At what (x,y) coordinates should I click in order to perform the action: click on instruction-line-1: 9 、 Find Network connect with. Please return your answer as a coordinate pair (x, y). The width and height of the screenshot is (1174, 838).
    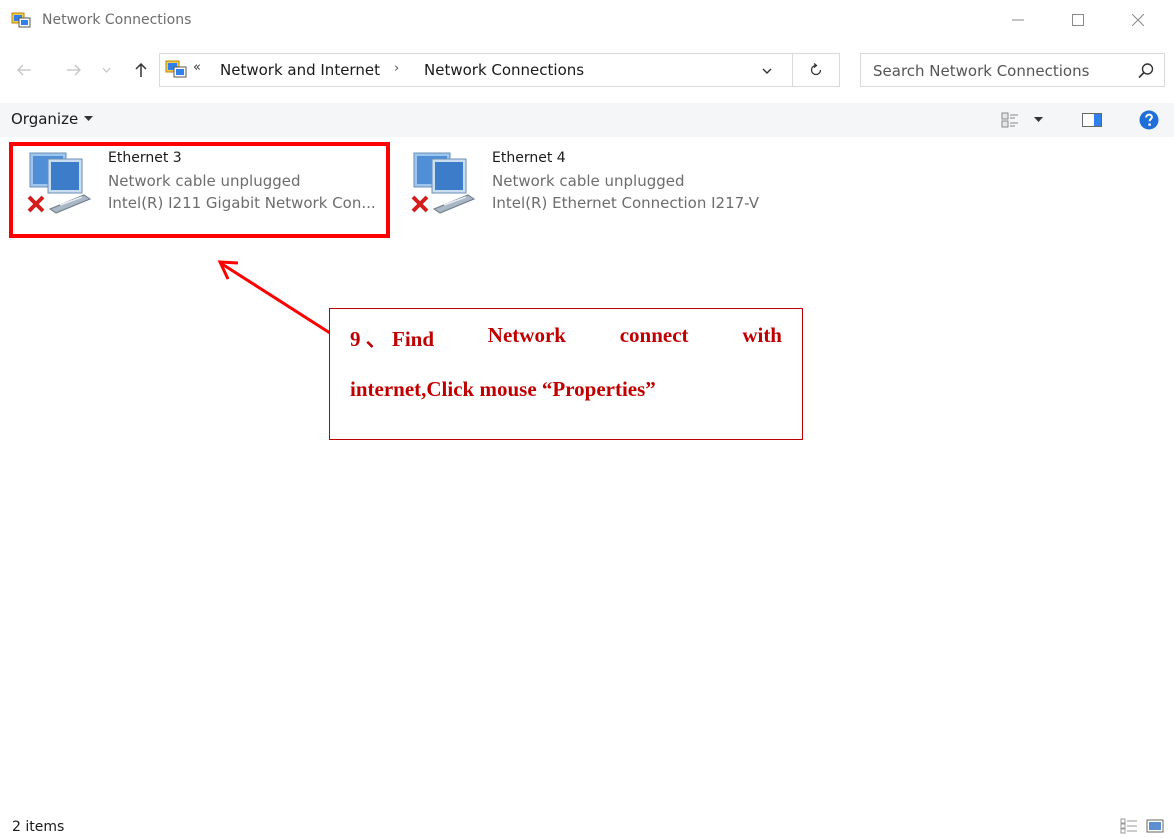
    Looking at the image, I should click on (566, 338).